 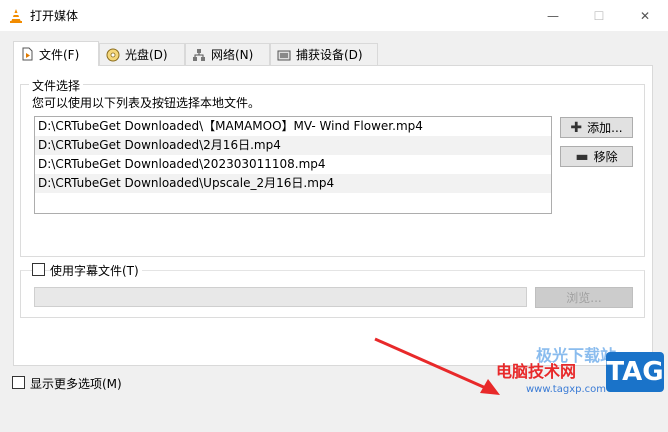 What do you see at coordinates (146, 103) in the screenshot?
I see `file-selection-hint: 您可以使用以下列表及按钮选择本地文件。` at bounding box center [146, 103].